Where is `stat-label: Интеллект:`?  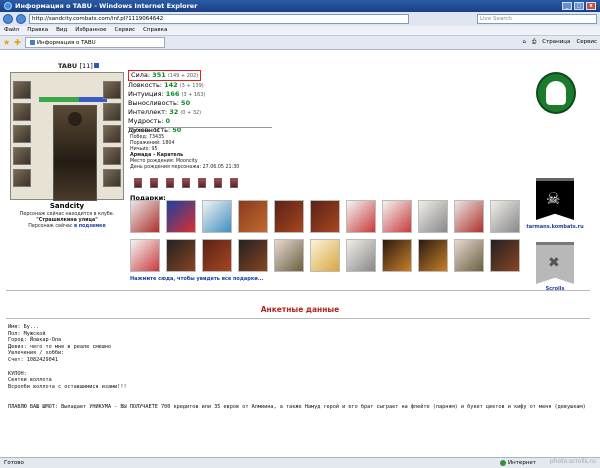
stat-label: Интеллект: is located at coordinates (148, 112).